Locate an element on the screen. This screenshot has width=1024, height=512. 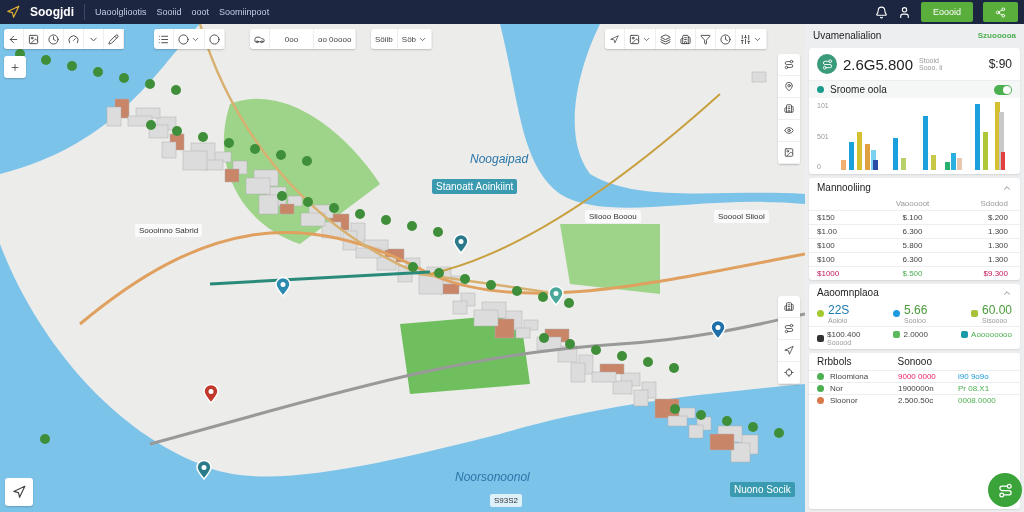
circle-icon is located at coordinates (183, 39).